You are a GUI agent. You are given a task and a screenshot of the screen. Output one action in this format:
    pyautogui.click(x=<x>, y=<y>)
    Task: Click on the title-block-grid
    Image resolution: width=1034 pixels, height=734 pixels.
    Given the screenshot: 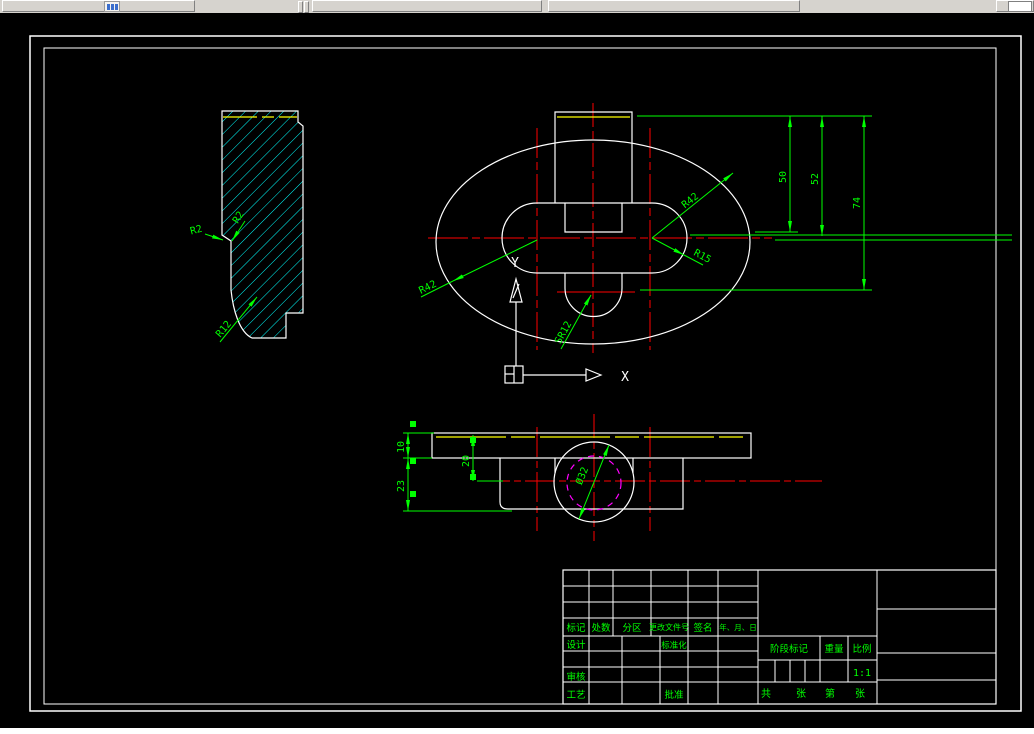 What is the action you would take?
    pyautogui.click(x=779, y=637)
    